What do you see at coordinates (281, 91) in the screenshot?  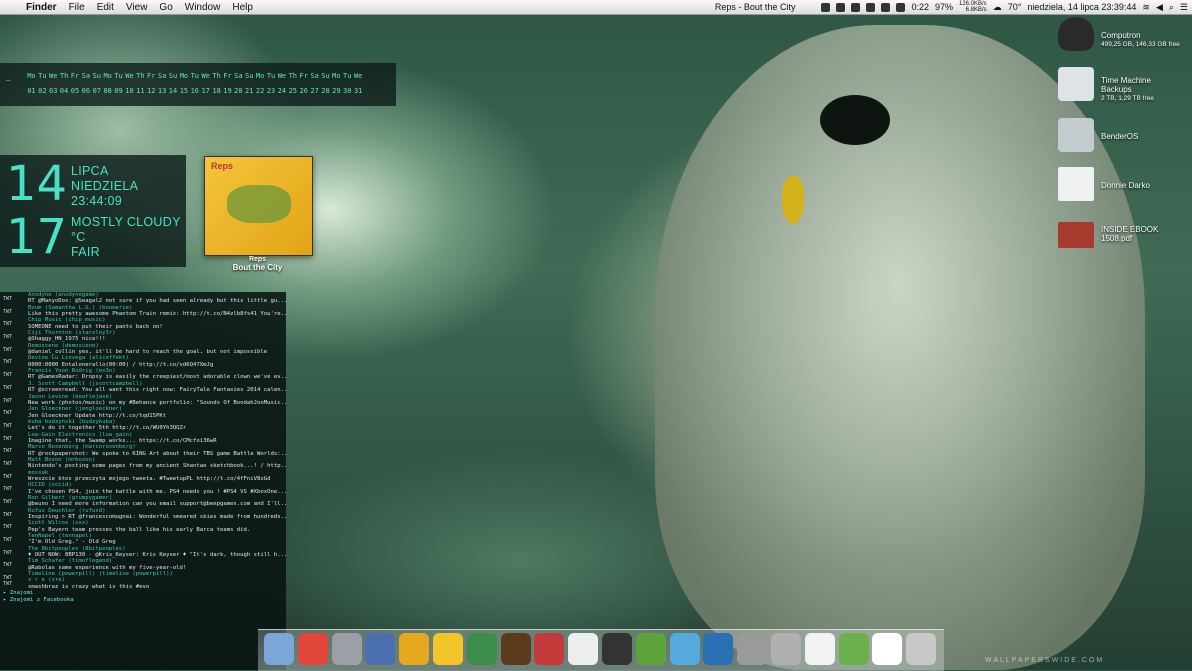 I see `calendar-date: 24` at bounding box center [281, 91].